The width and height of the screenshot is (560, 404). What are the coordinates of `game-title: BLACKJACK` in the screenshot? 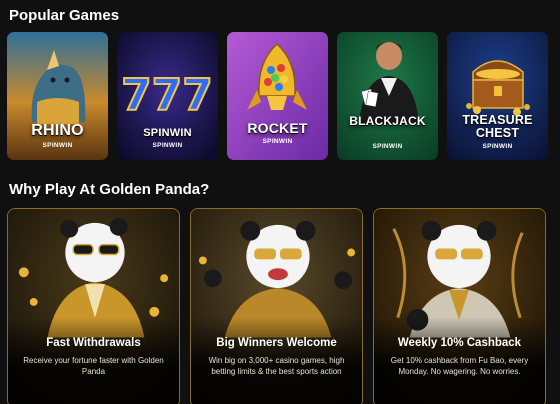 It's located at (387, 121).